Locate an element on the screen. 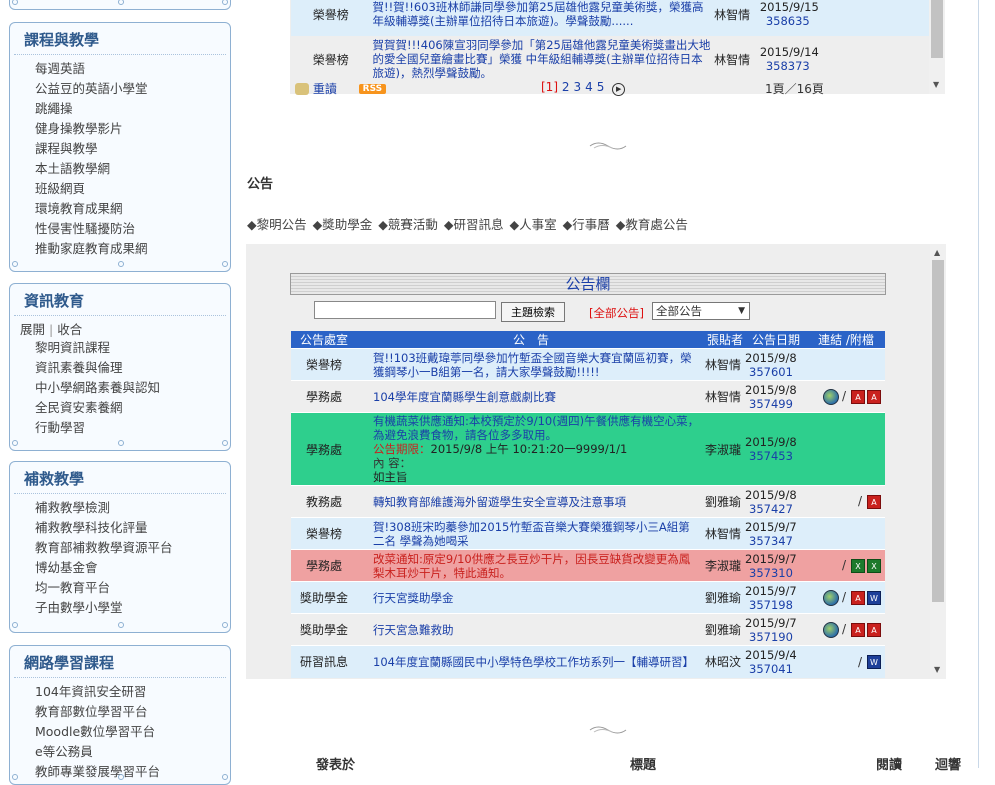 Image resolution: width=995 pixels, height=785 pixels. sidebar-link: 補救教學檢測 is located at coordinates (132, 508).